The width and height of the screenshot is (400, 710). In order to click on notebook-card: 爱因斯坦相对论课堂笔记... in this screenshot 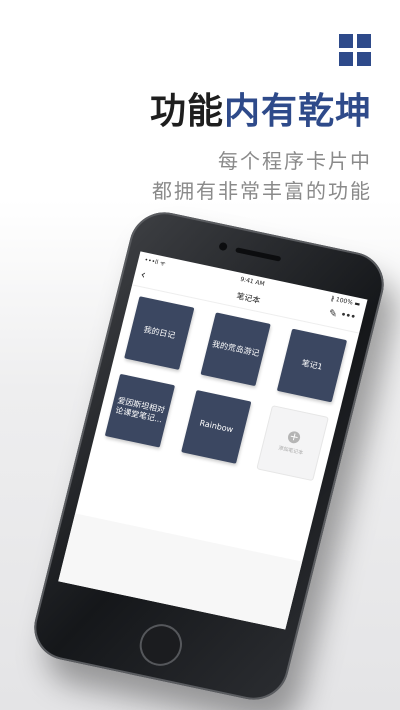, I will do `click(140, 410)`.